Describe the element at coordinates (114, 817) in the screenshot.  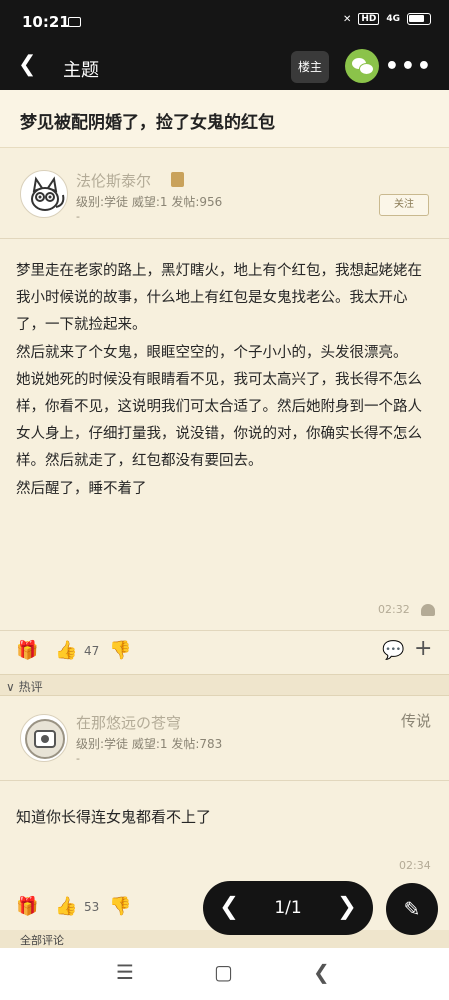
I see `reply-body: 知道你长得连女鬼都看不上了` at that location.